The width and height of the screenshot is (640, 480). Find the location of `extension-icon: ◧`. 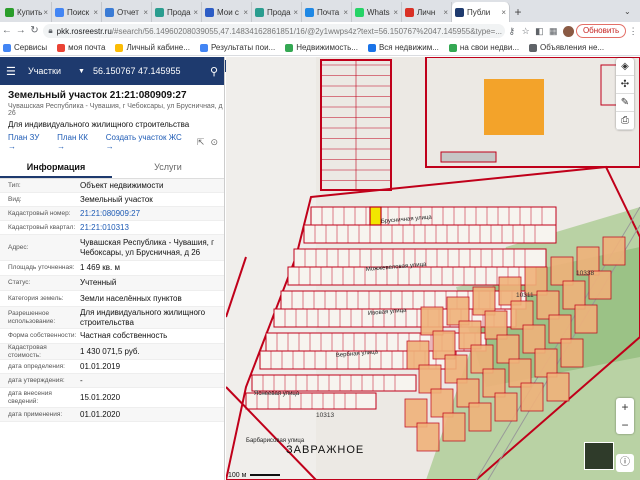

extension-icon: ◧ is located at coordinates (540, 31).